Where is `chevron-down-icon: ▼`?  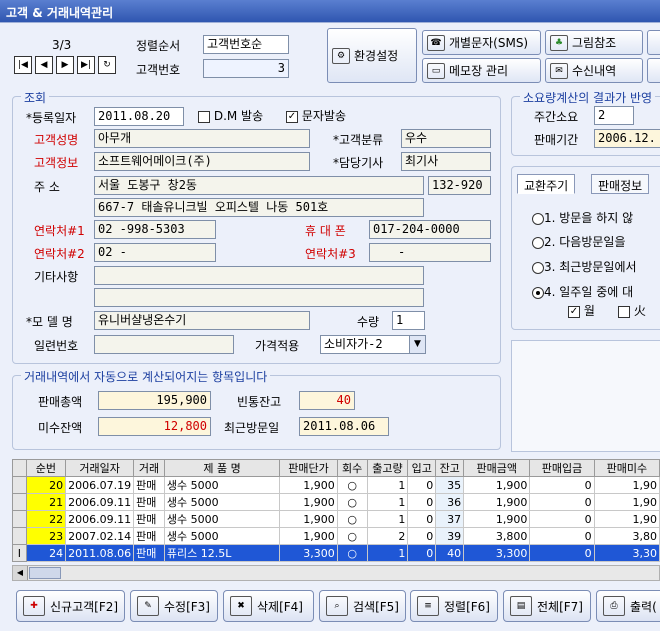 chevron-down-icon: ▼ is located at coordinates (417, 344).